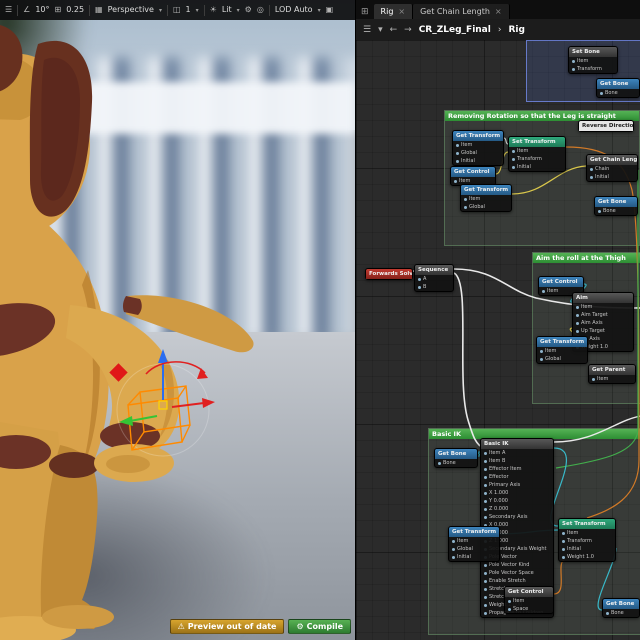 This screenshot has height=640, width=640. I want to click on graph-node: Get Control Item, so click(473, 176).